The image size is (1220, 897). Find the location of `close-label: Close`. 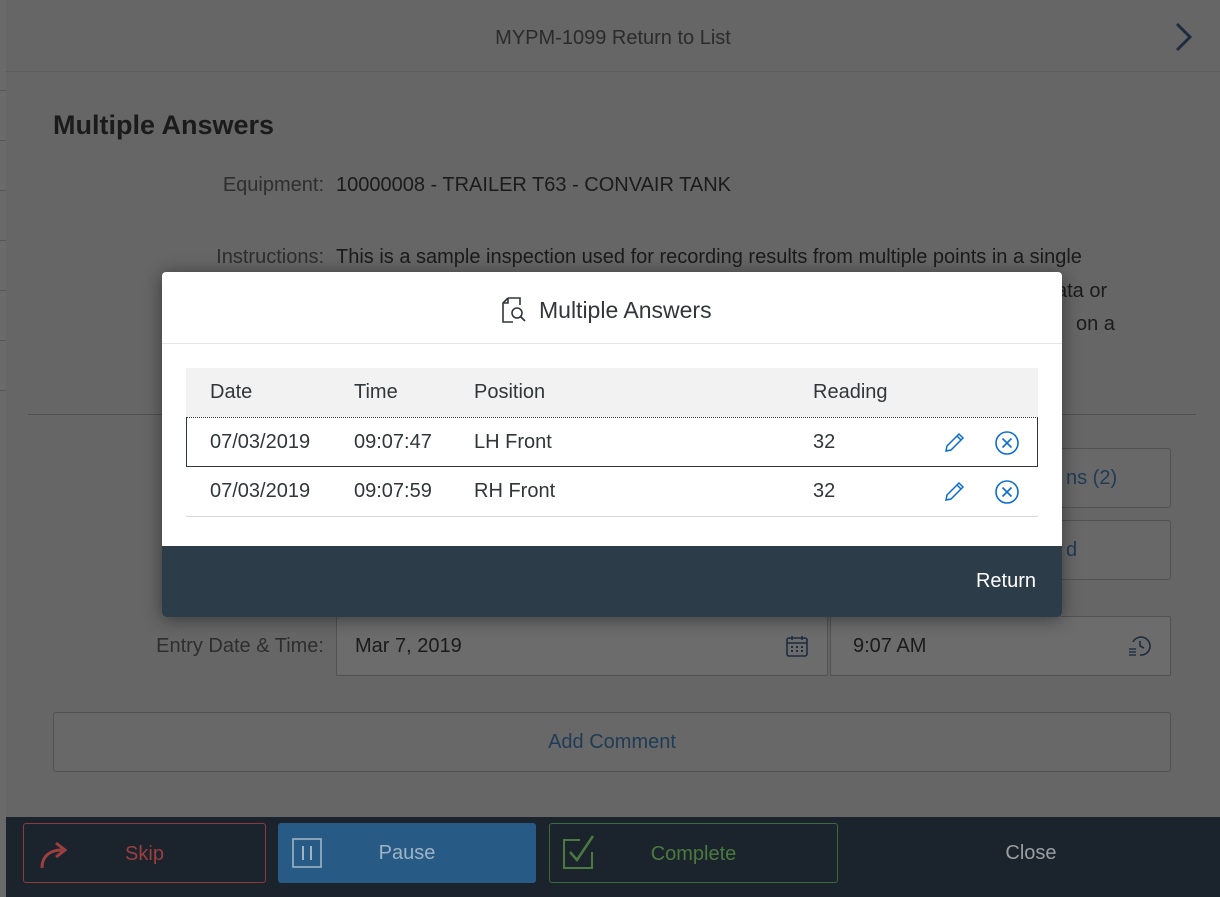

close-label: Close is located at coordinates (1031, 853).